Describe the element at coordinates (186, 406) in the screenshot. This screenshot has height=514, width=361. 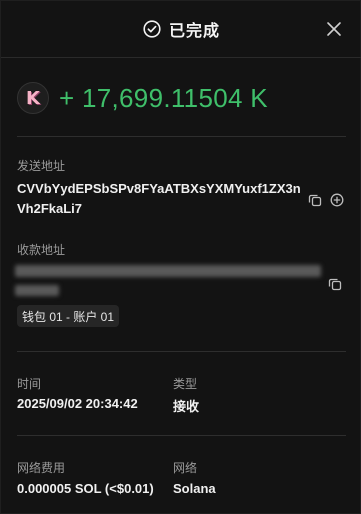
I see `type-value: 接收` at that location.